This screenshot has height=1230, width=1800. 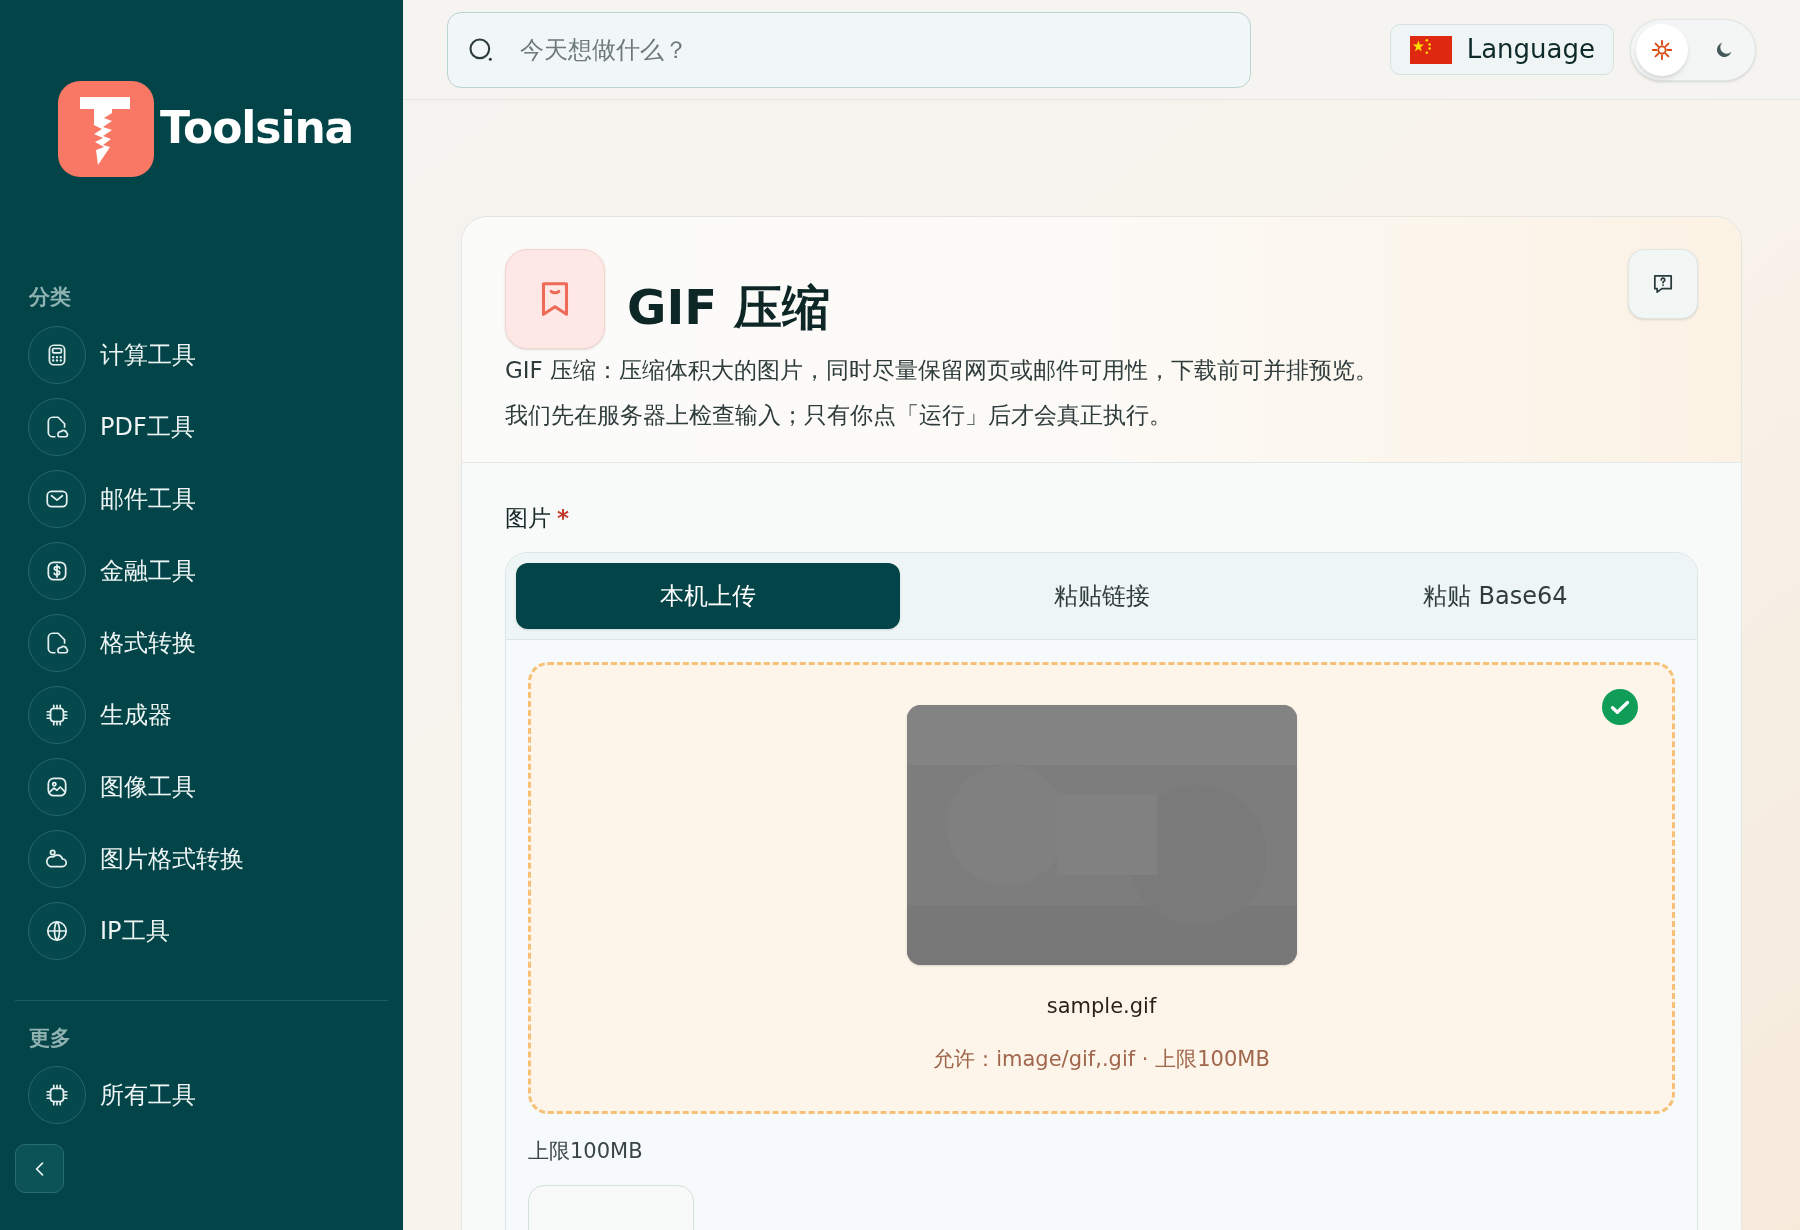 What do you see at coordinates (1663, 284) in the screenshot?
I see `help-button` at bounding box center [1663, 284].